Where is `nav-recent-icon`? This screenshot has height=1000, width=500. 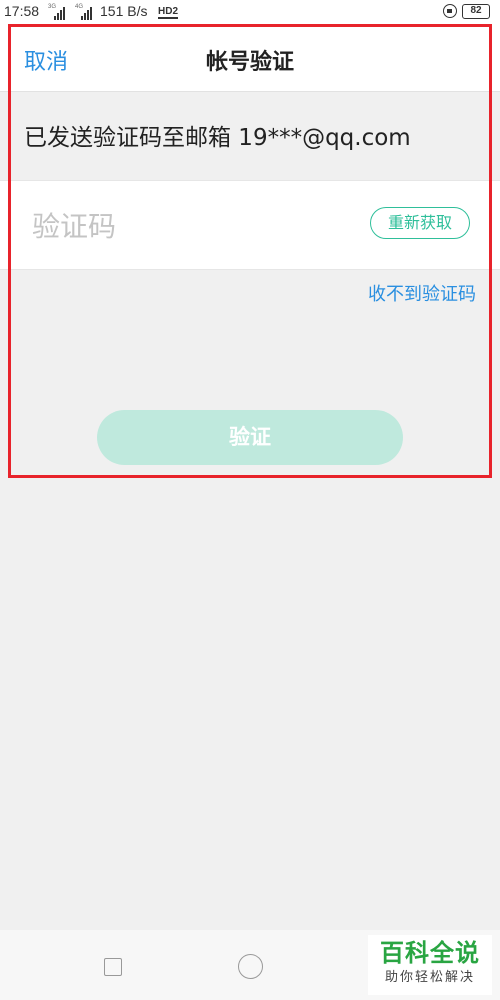 nav-recent-icon is located at coordinates (113, 967).